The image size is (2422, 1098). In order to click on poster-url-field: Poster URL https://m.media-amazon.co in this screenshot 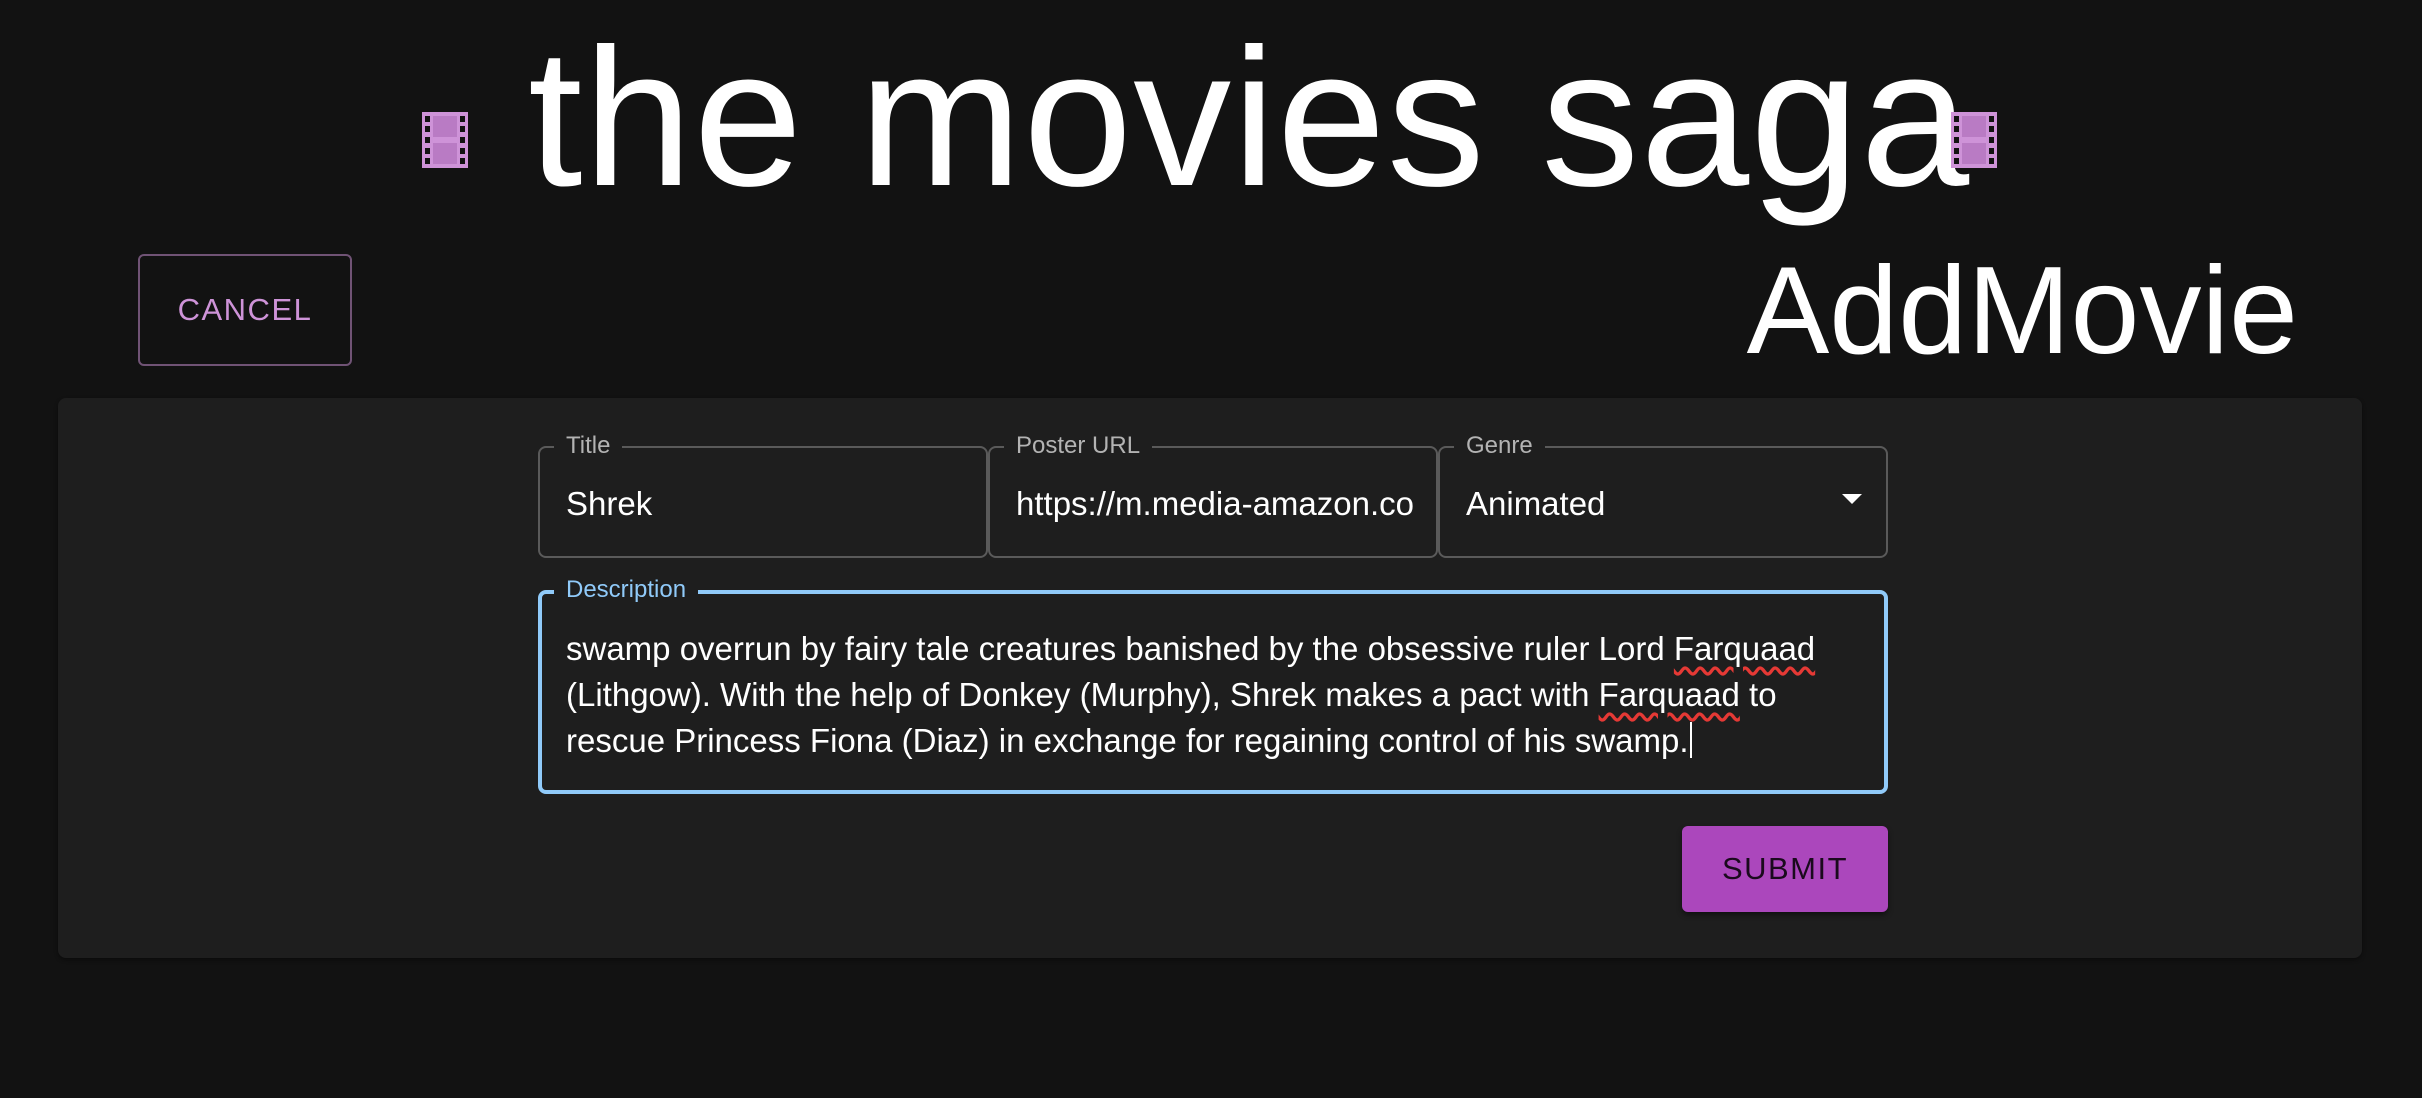, I will do `click(1213, 493)`.